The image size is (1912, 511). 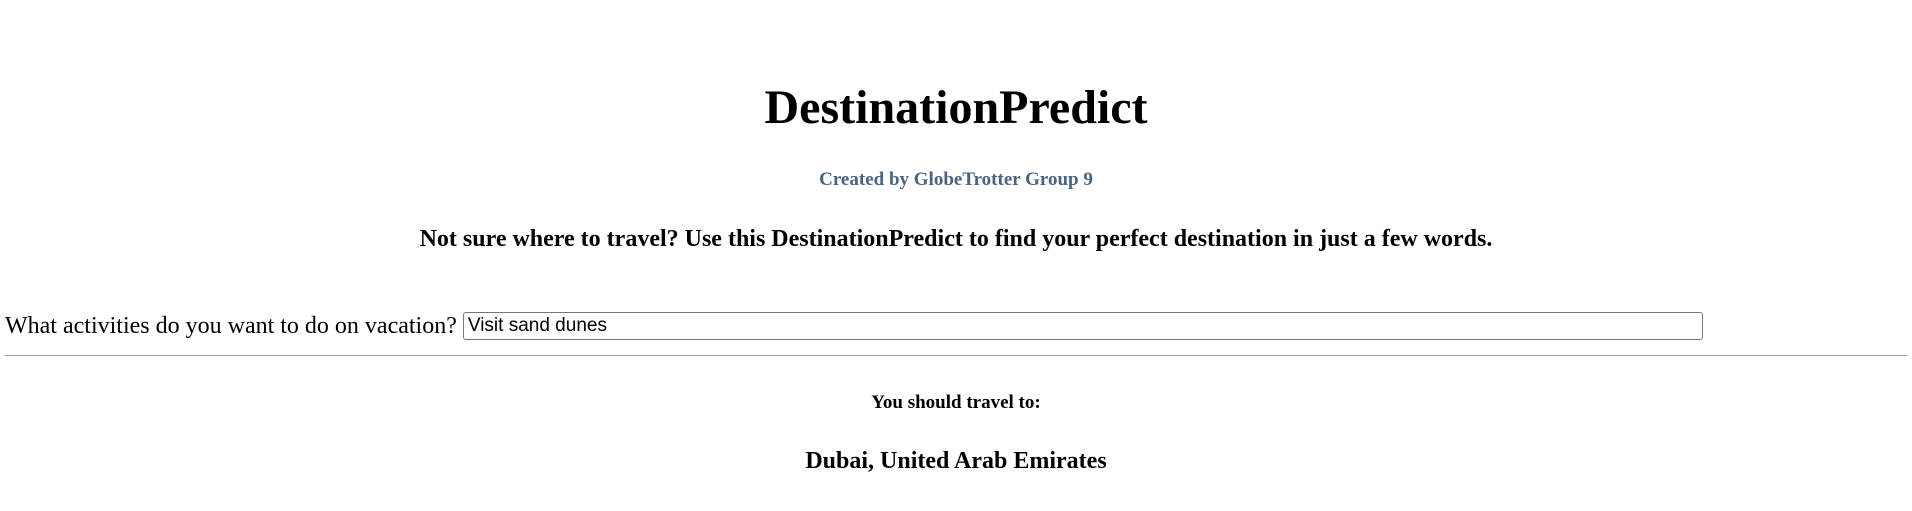 What do you see at coordinates (956, 461) in the screenshot?
I see `result-destination: Dubai, United Arab Emirates` at bounding box center [956, 461].